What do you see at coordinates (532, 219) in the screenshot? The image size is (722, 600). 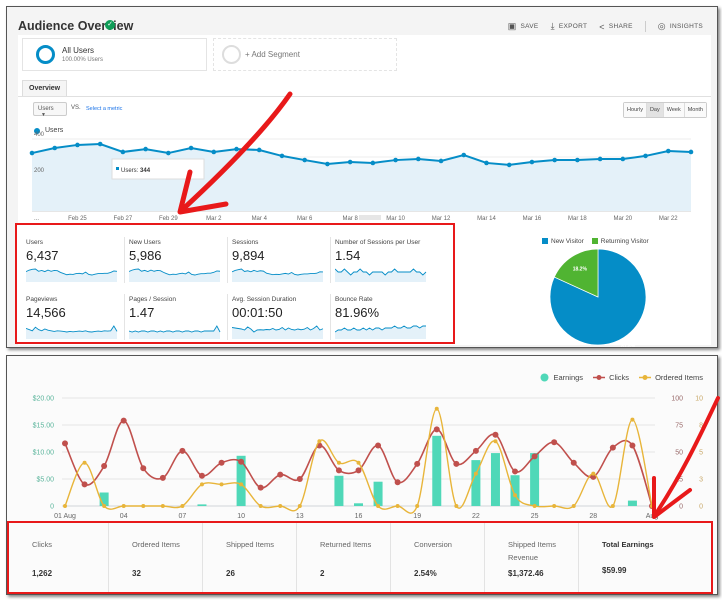 I see `x-tick-label: Mar 16` at bounding box center [532, 219].